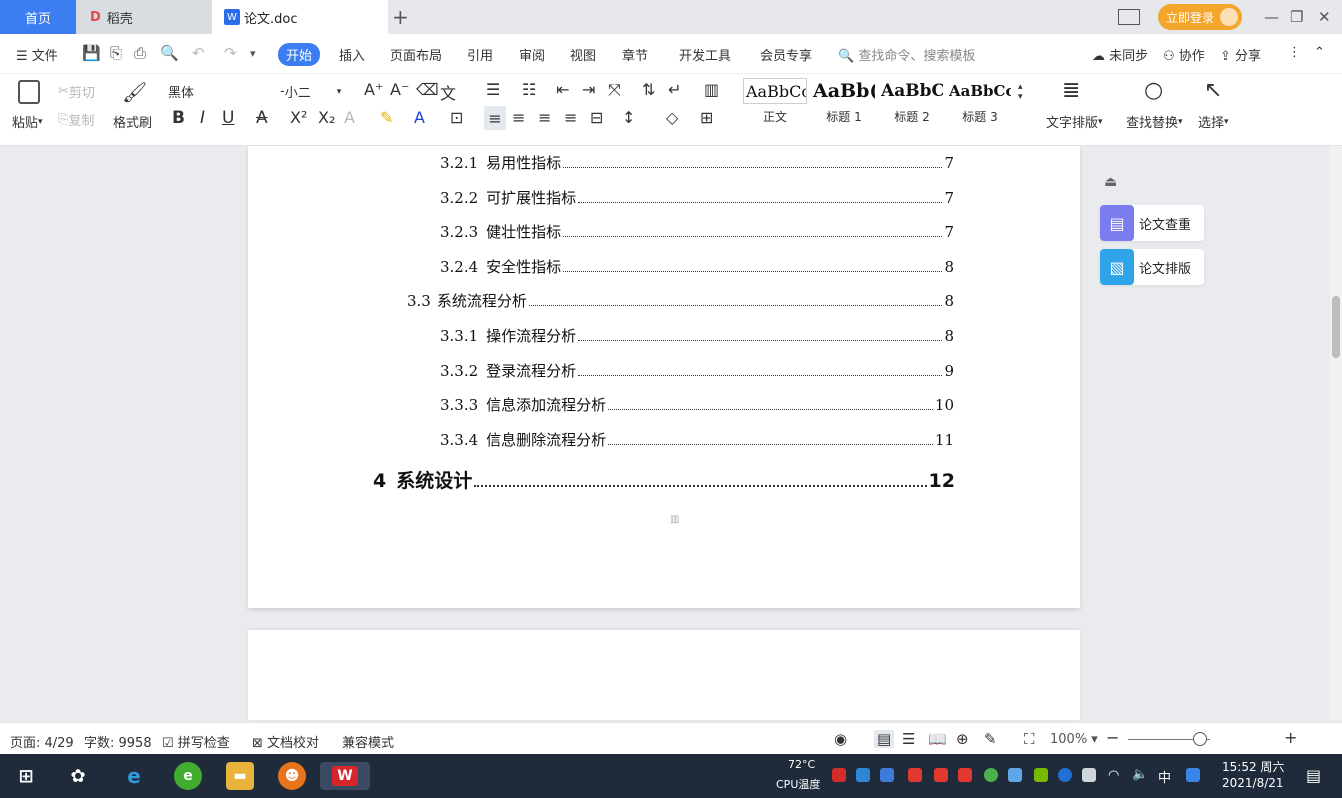  Describe the element at coordinates (169, 53) in the screenshot. I see `print-preview-icon: 🔍` at that location.